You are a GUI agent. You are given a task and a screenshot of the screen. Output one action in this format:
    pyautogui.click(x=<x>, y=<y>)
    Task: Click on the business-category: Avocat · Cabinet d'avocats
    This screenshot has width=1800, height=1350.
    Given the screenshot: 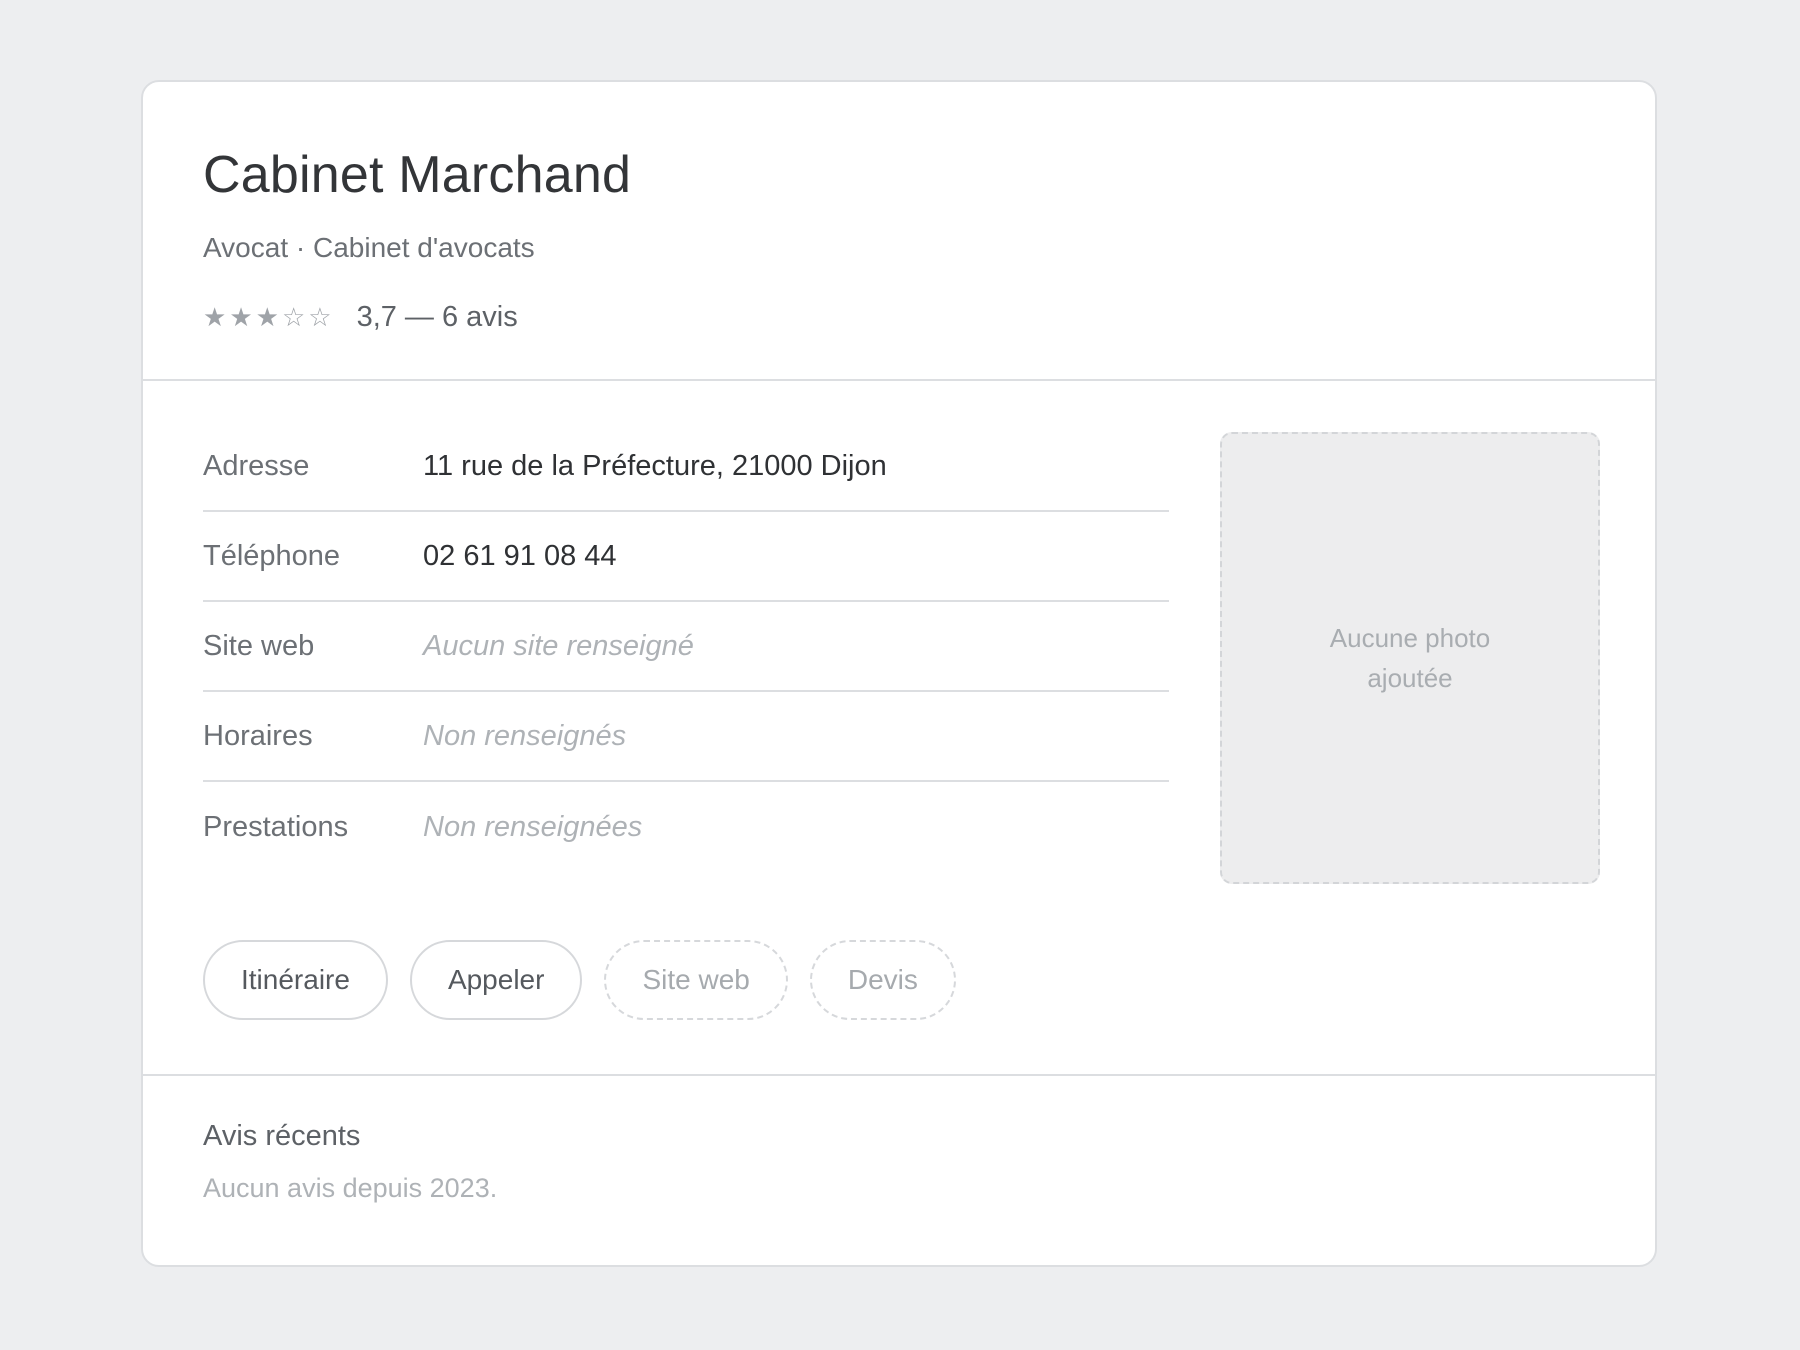 What is the action you would take?
    pyautogui.click(x=369, y=247)
    